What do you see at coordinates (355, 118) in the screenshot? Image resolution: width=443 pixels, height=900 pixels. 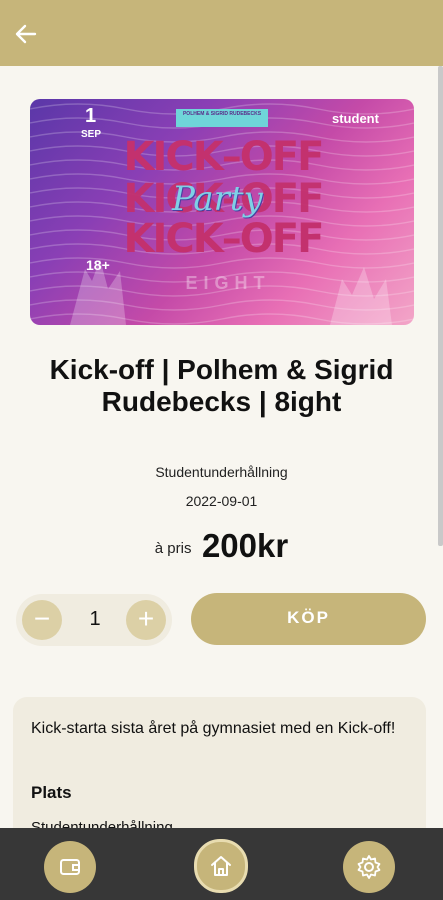 I see `banner-brand: student` at bounding box center [355, 118].